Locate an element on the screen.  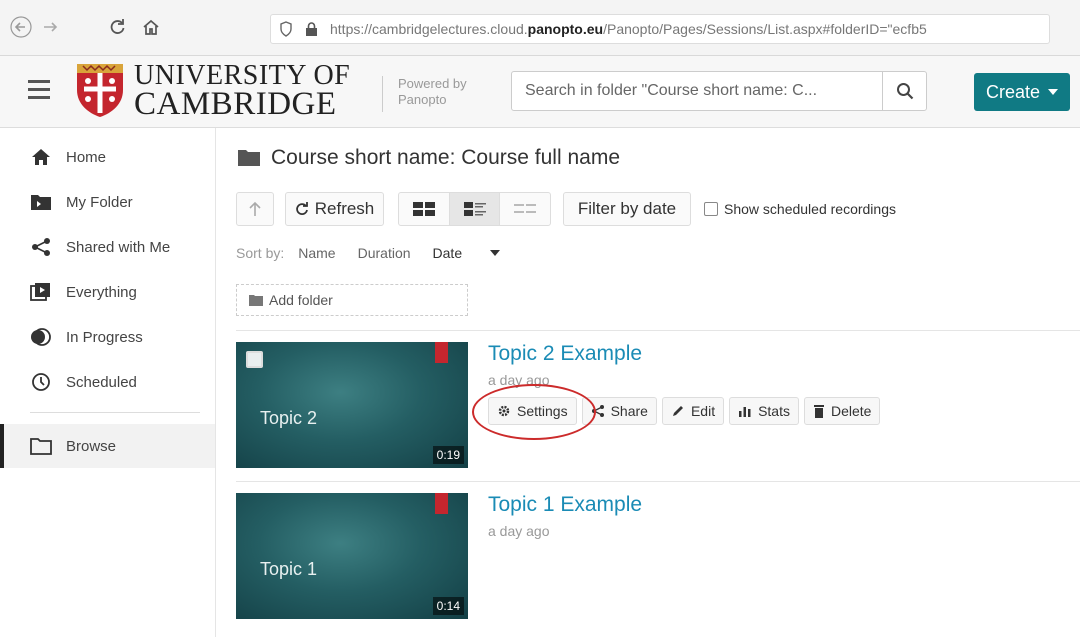
sidebar-item-my-folder: My Folder is located at coordinates (107, 202).